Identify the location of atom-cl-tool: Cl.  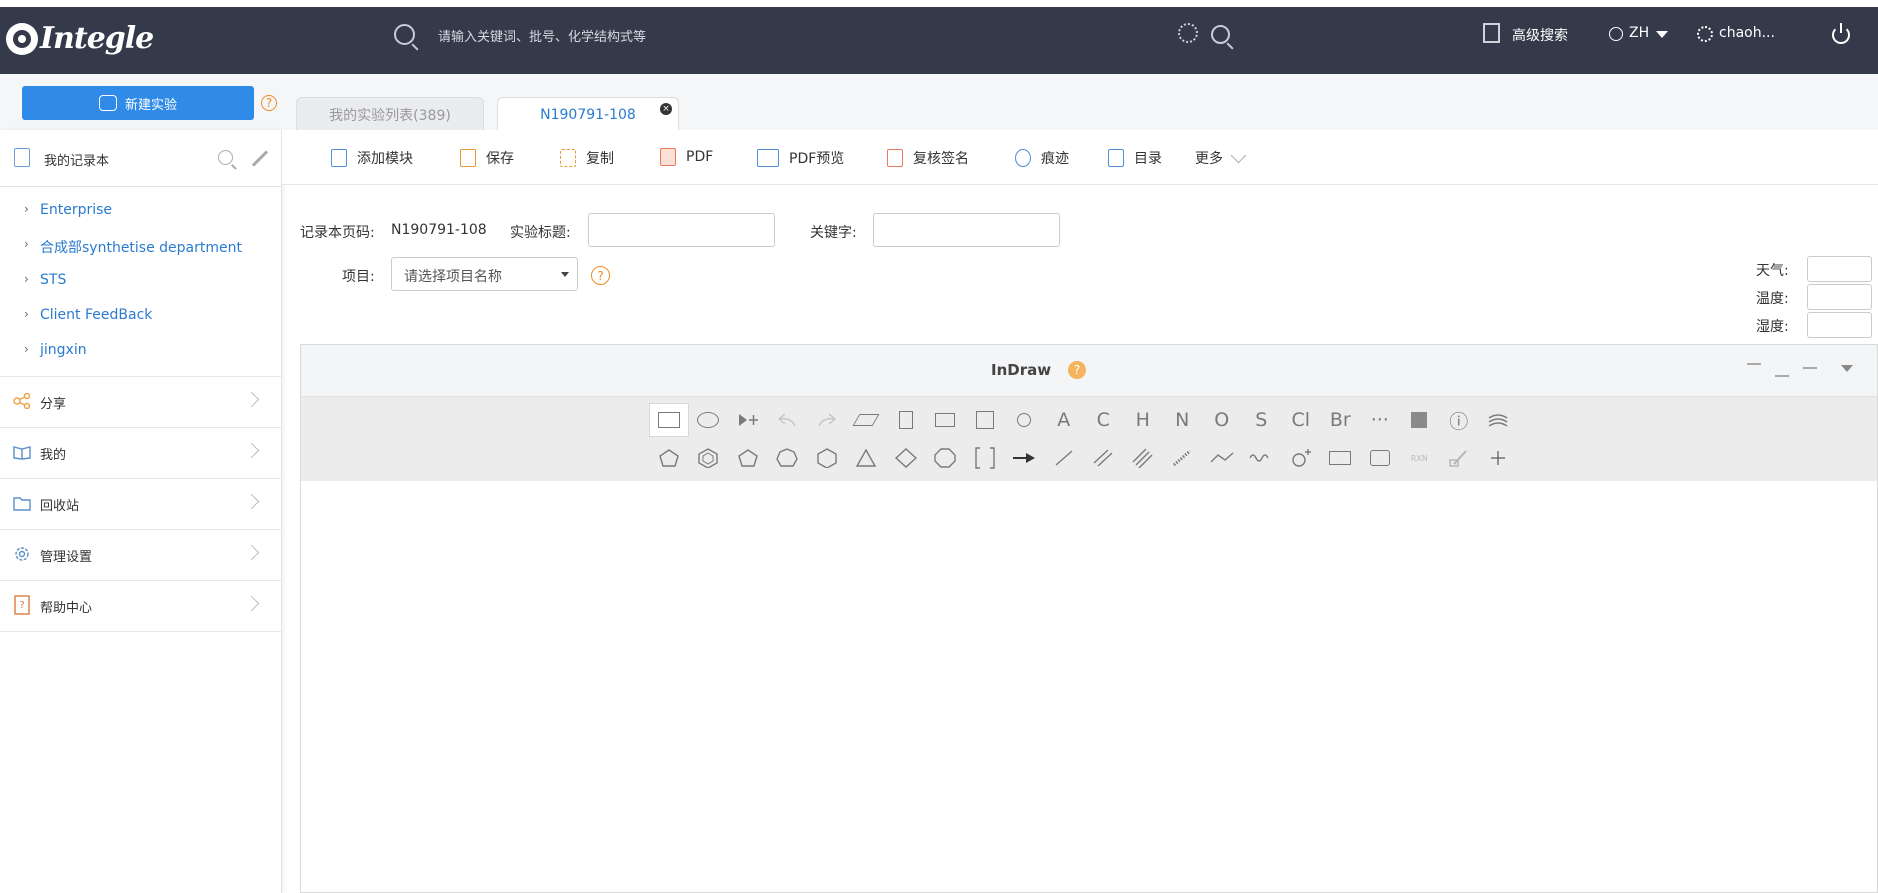
(1301, 420).